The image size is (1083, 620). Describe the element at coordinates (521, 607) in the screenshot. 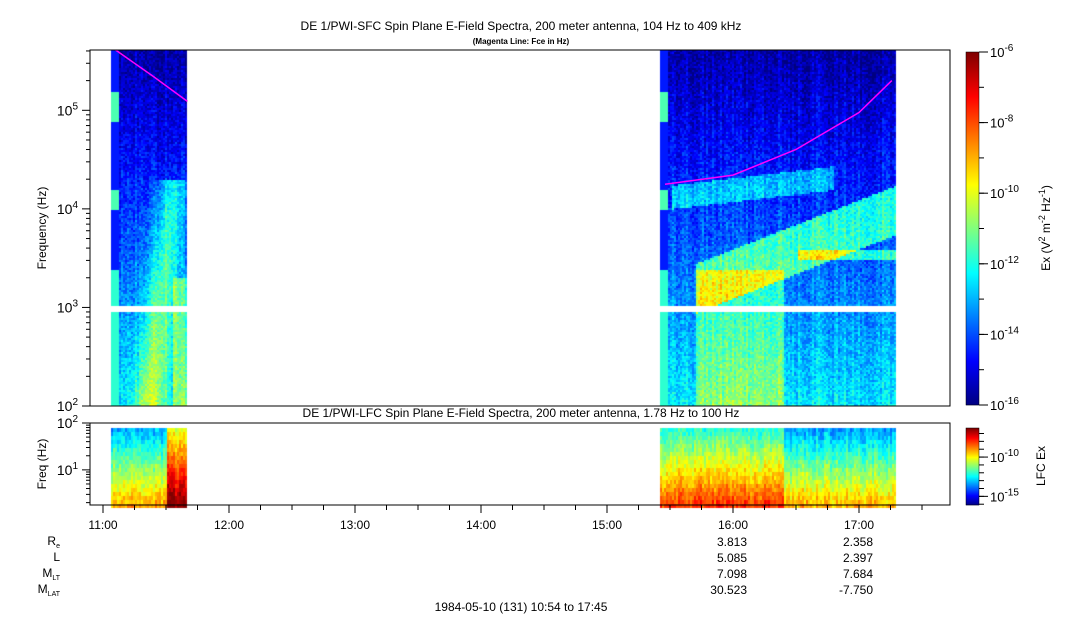

I see `footer-date-range: 1984-05-10 (131) 10:54 to 17:45` at that location.